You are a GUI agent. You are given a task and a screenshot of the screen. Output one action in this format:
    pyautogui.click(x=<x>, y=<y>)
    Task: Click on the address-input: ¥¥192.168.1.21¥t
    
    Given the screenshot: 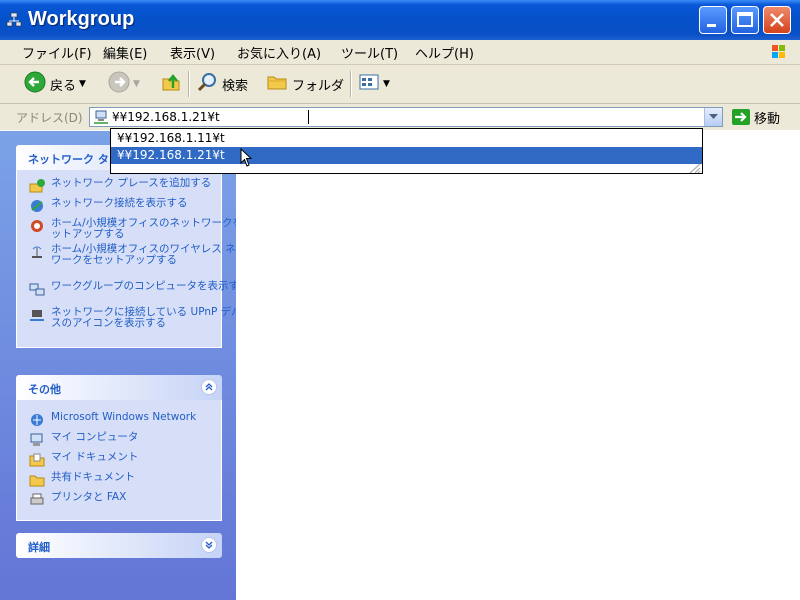 What is the action you would take?
    pyautogui.click(x=406, y=117)
    